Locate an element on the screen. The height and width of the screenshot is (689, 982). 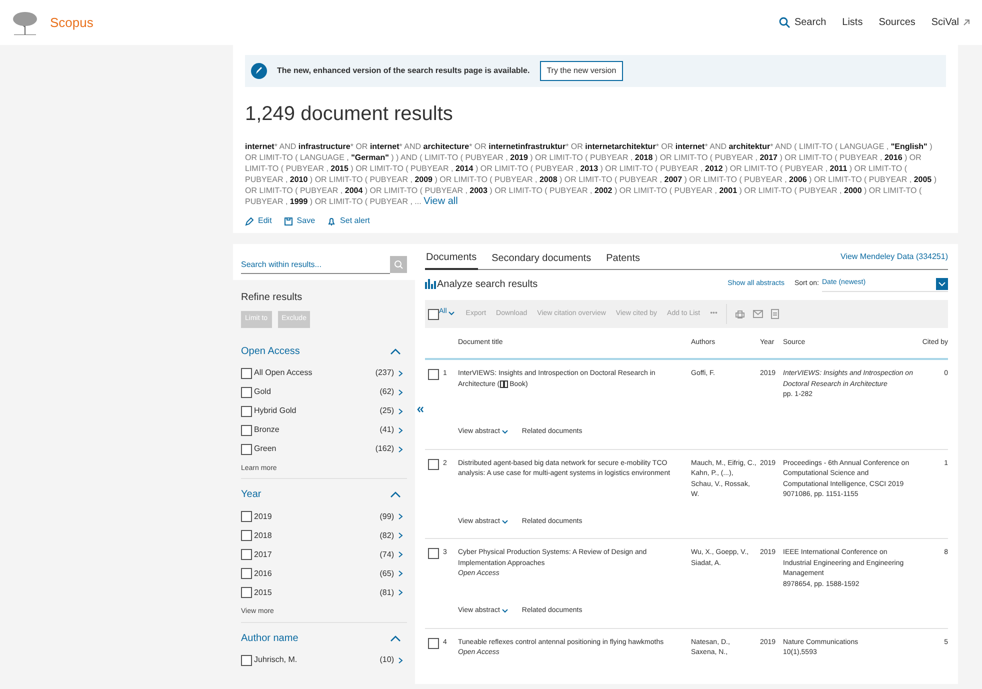
alert-link: Set alert is located at coordinates (348, 221).